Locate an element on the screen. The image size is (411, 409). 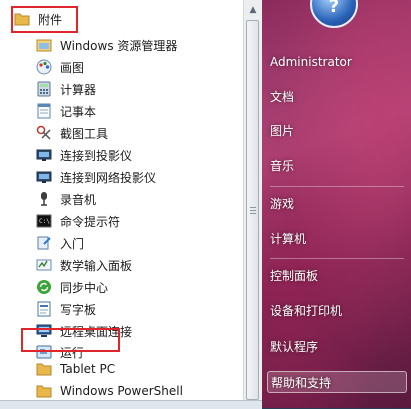
program-label: 记事本 is located at coordinates (78, 111).